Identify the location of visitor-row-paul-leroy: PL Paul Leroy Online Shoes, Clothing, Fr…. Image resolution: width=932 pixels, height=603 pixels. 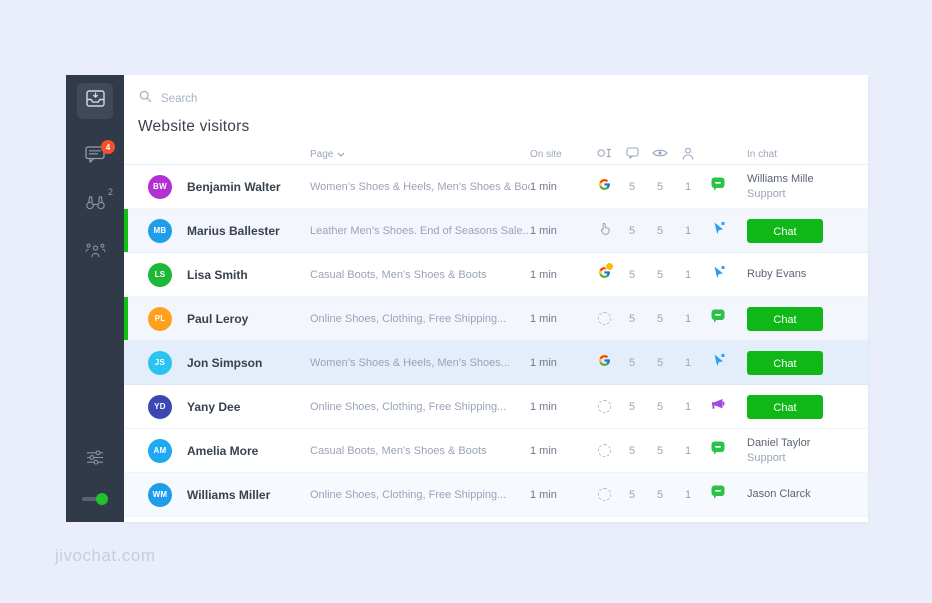
(496, 319).